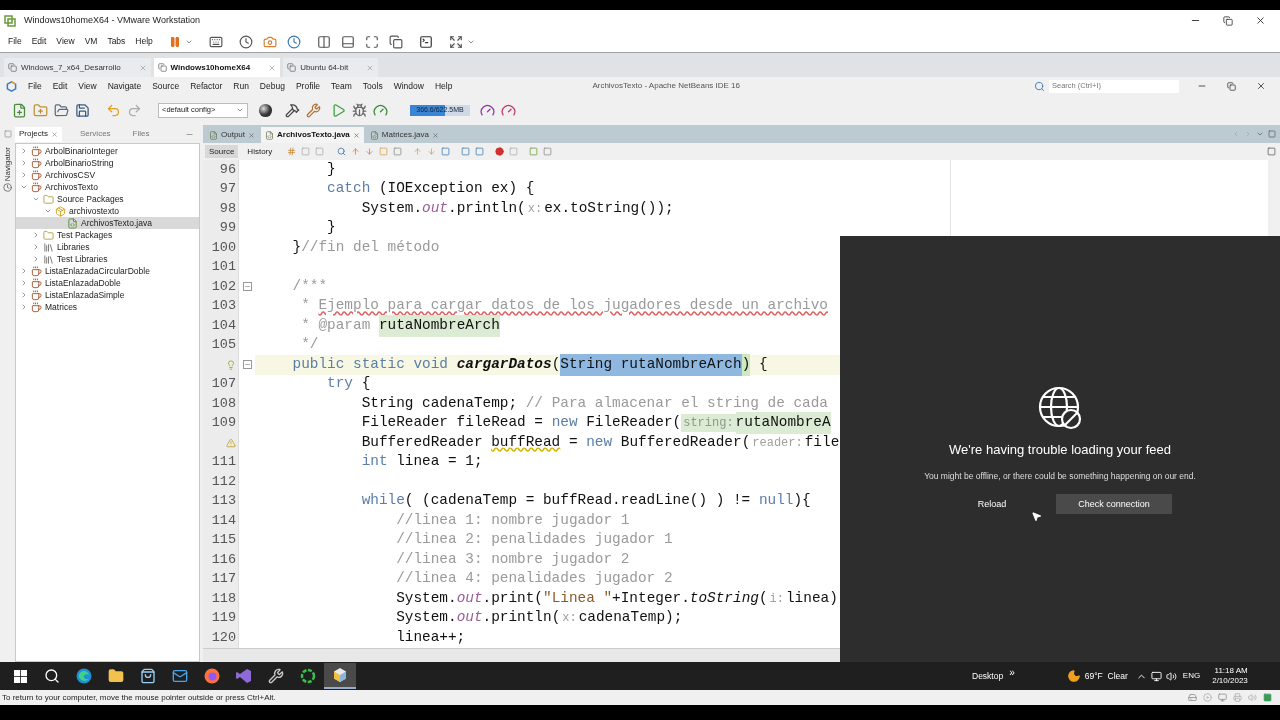 The width and height of the screenshot is (1280, 720). Describe the element at coordinates (539, 618) in the screenshot. I see `code-line: System.out.println(x:cadenaTemp);` at that location.